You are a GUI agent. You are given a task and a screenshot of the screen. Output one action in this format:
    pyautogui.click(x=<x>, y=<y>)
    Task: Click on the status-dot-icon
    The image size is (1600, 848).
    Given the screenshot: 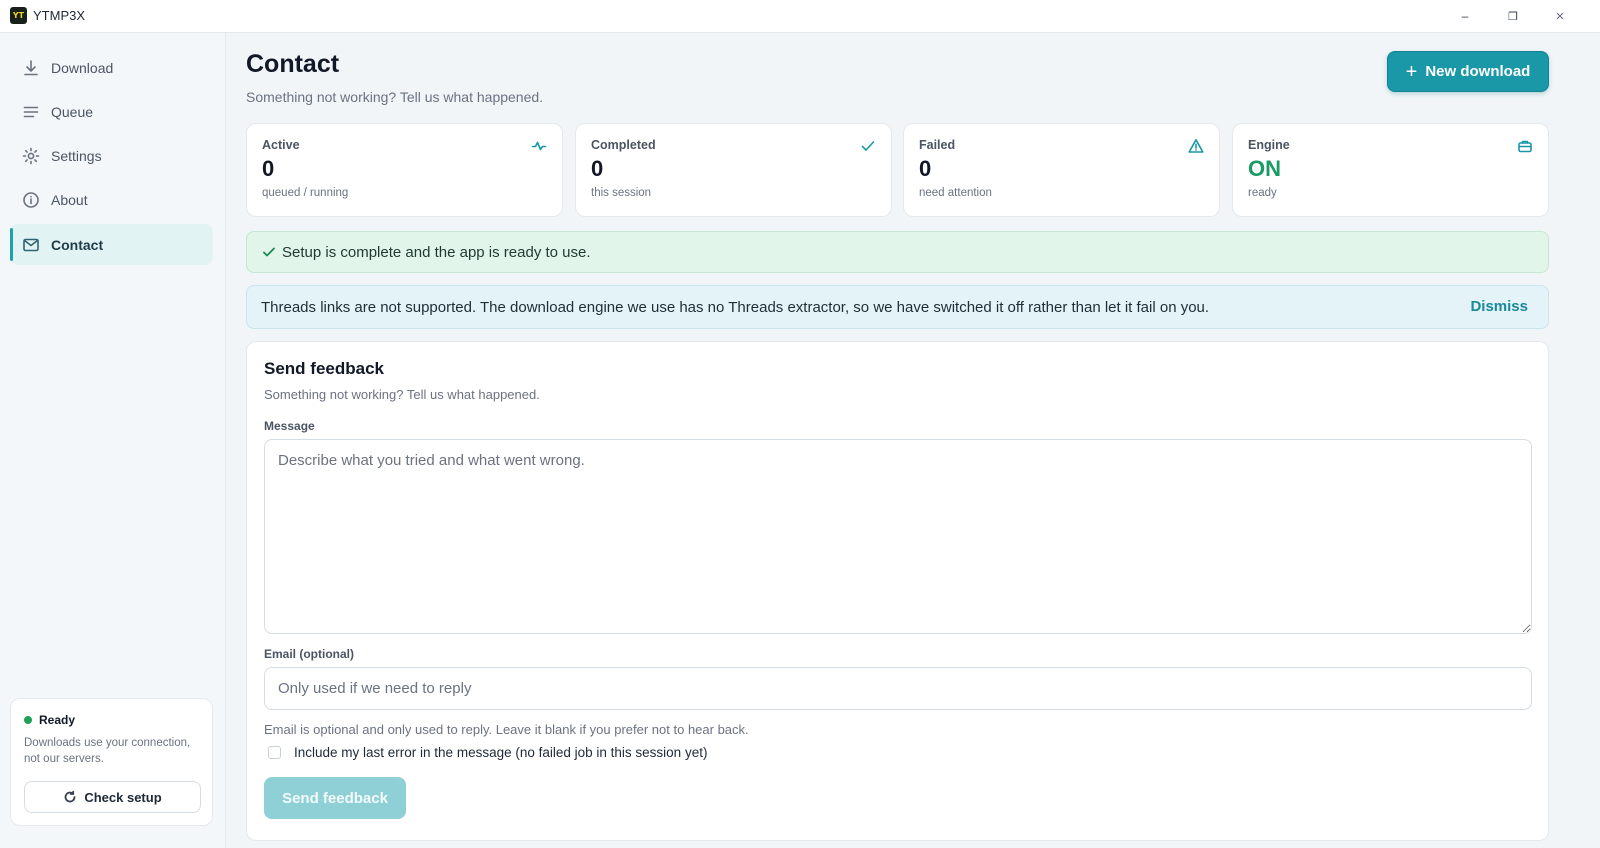 What is the action you would take?
    pyautogui.click(x=28, y=720)
    